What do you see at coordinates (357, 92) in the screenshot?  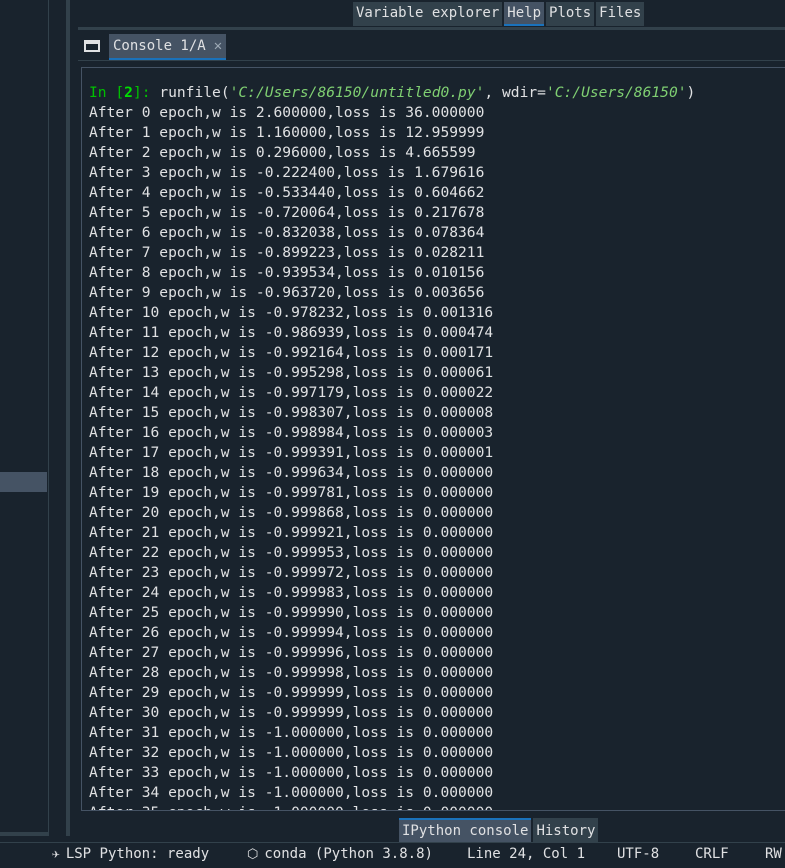 I see `command-arg-file: 'C:/Users/86150/untitled0.py'` at bounding box center [357, 92].